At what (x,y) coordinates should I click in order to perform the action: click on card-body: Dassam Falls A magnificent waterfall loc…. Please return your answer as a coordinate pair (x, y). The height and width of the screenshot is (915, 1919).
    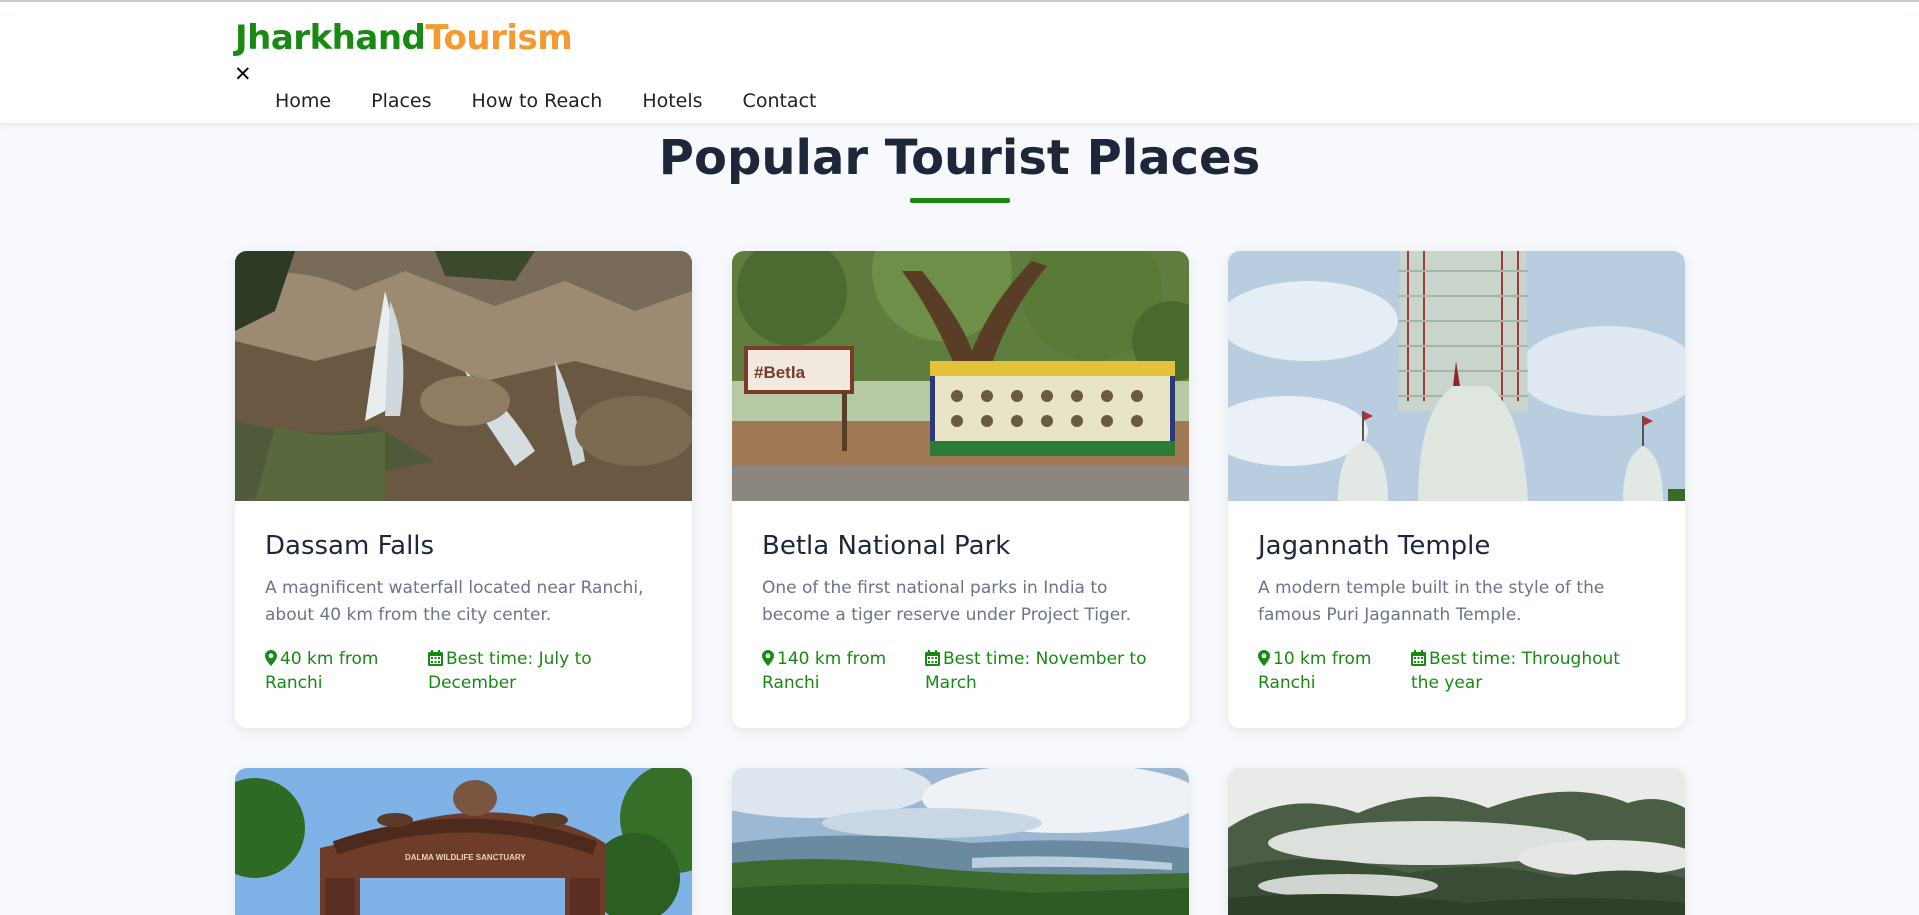
    Looking at the image, I should click on (463, 598).